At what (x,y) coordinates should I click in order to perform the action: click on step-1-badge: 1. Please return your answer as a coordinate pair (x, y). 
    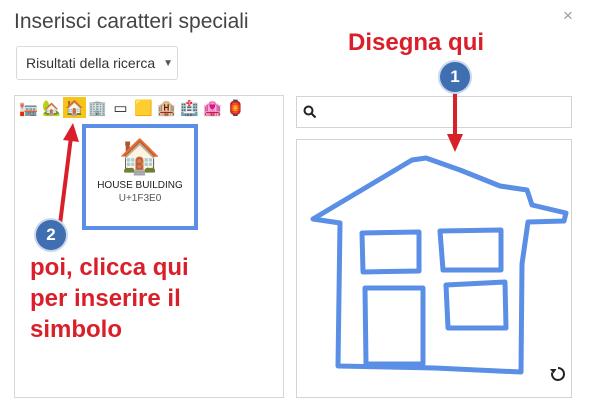
    Looking at the image, I should click on (455, 77).